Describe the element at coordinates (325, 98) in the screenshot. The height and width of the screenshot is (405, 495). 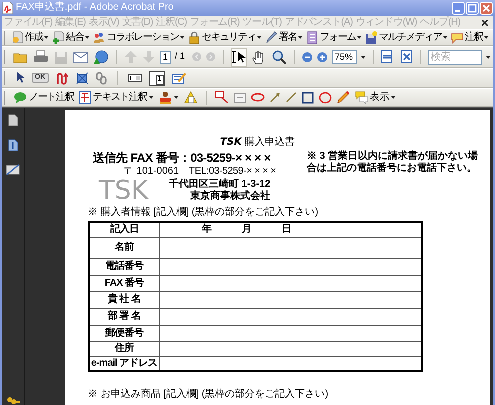
I see `oval-icon` at that location.